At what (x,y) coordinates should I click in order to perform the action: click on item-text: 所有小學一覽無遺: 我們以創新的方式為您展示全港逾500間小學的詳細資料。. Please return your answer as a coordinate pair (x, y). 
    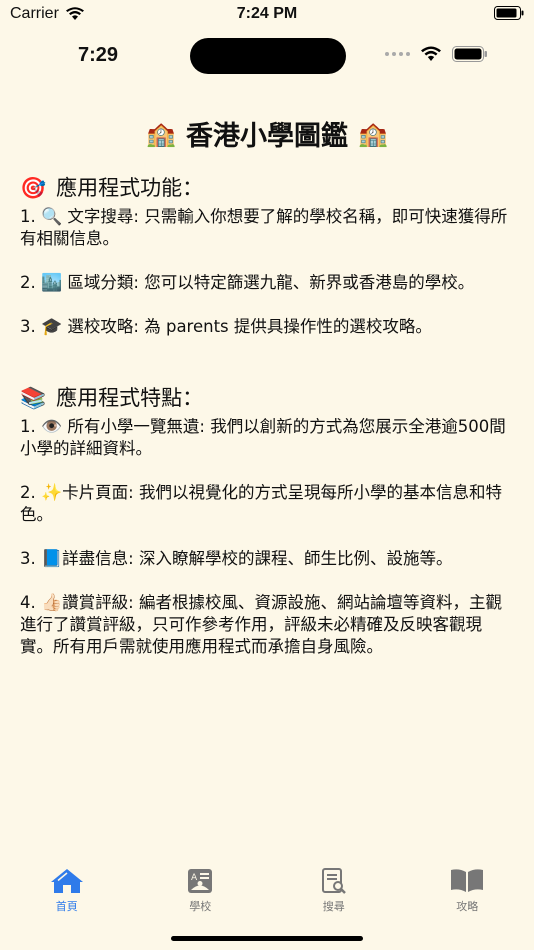
    Looking at the image, I should click on (263, 437).